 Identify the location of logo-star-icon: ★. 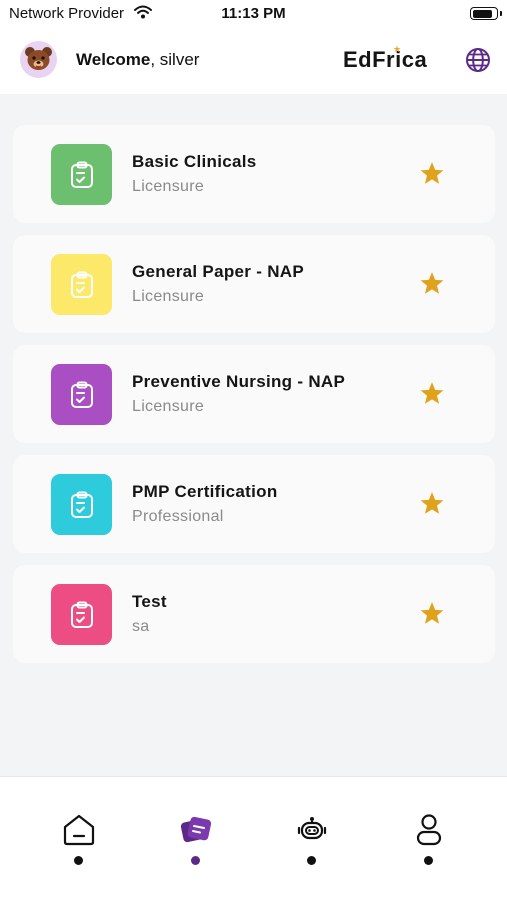
(397, 49).